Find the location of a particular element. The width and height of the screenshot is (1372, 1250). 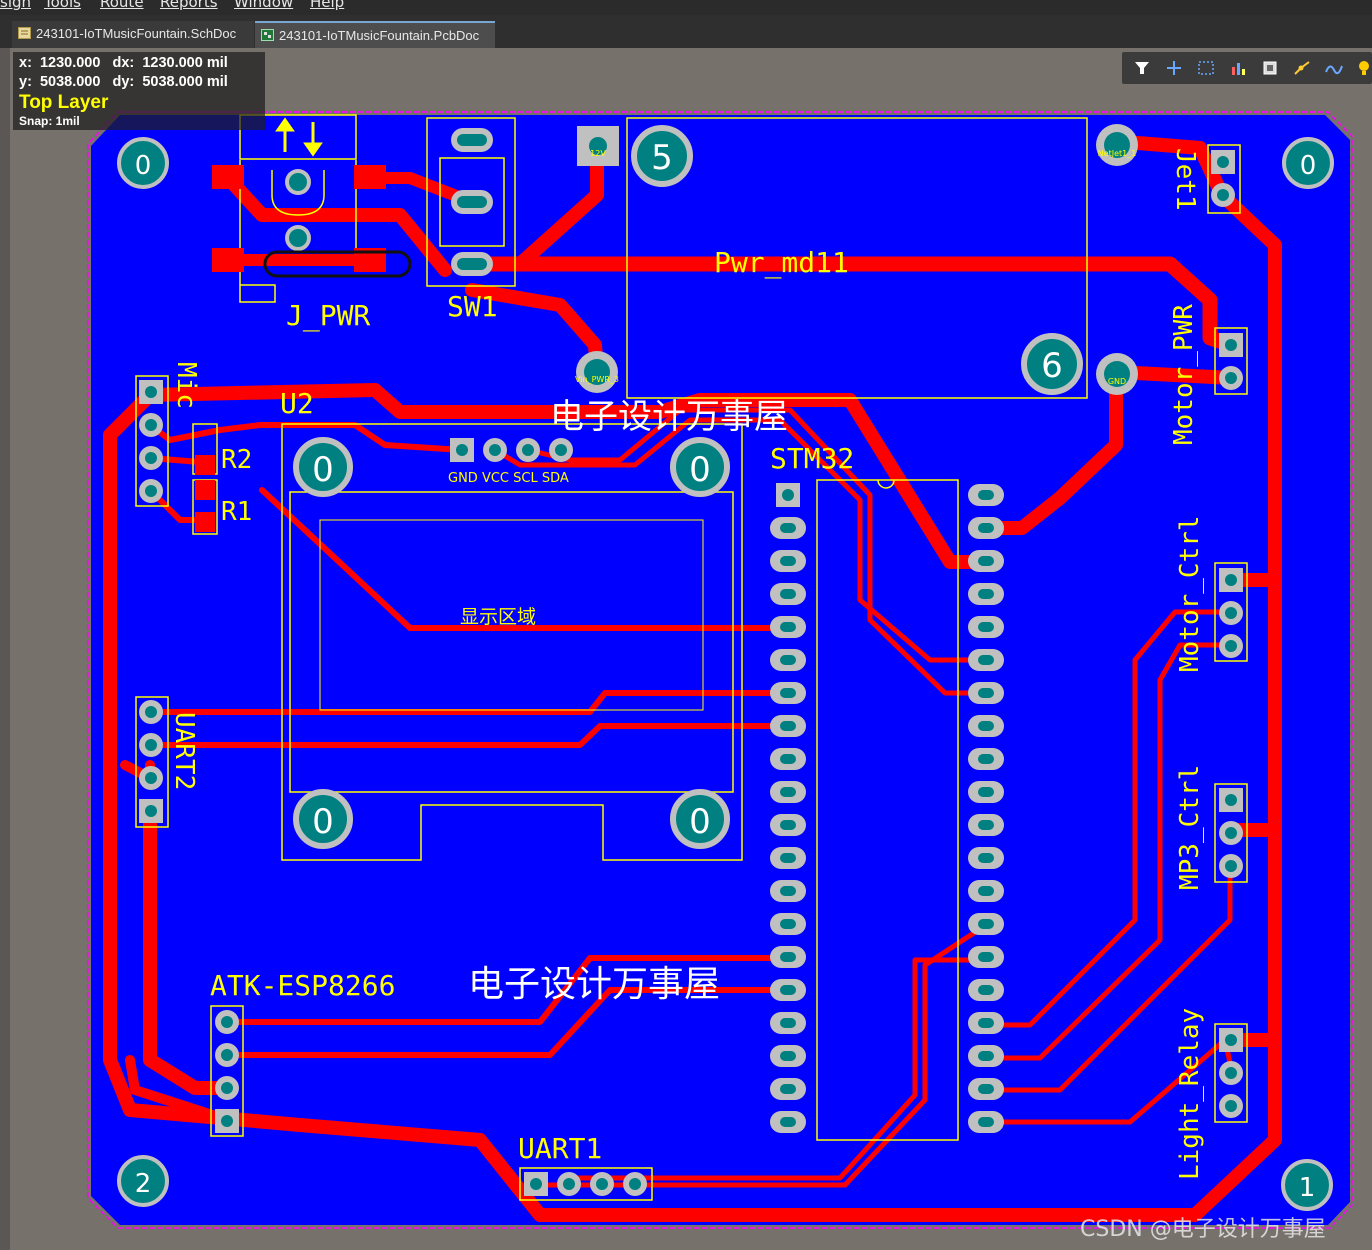

label-u2: U2 is located at coordinates (297, 403).